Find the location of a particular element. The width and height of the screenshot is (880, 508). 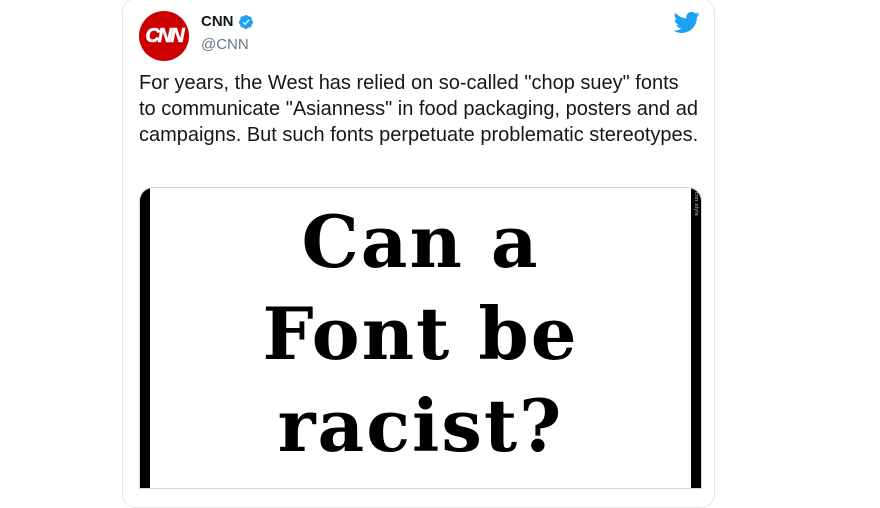

avatar-logo: CNN is located at coordinates (165, 35).